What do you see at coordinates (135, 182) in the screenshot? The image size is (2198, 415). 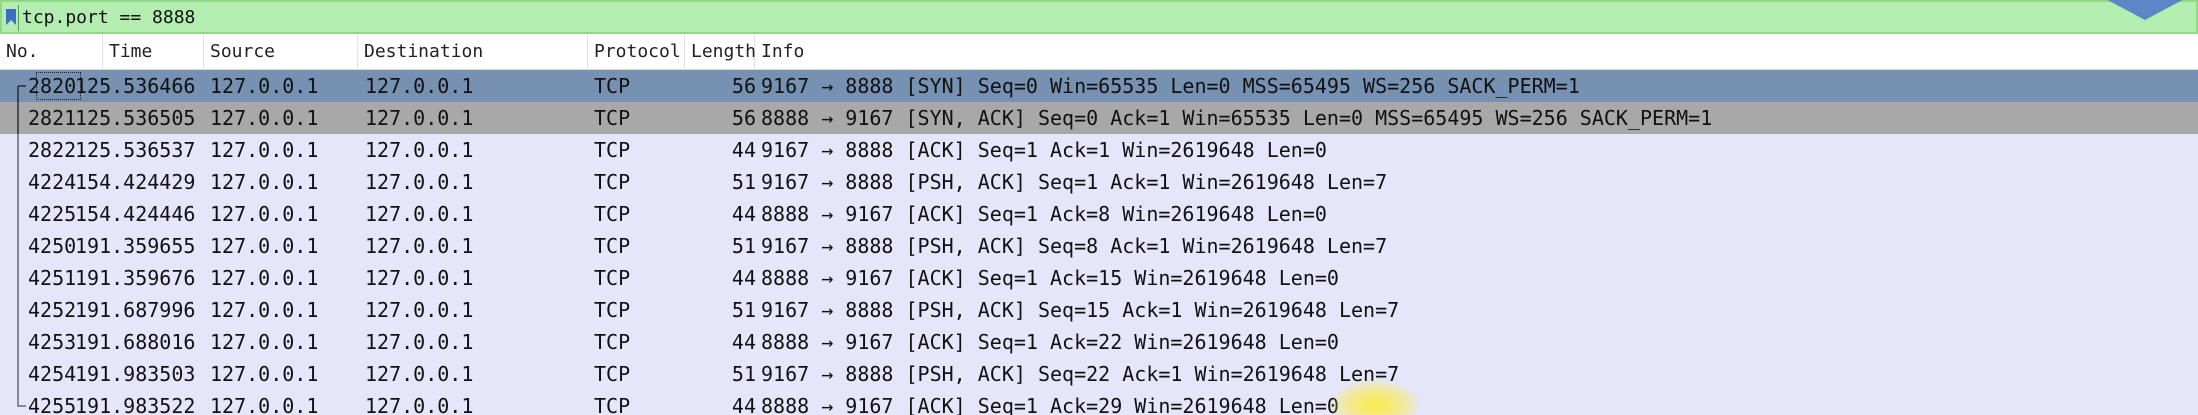 I see `cell-time: 154.424429` at bounding box center [135, 182].